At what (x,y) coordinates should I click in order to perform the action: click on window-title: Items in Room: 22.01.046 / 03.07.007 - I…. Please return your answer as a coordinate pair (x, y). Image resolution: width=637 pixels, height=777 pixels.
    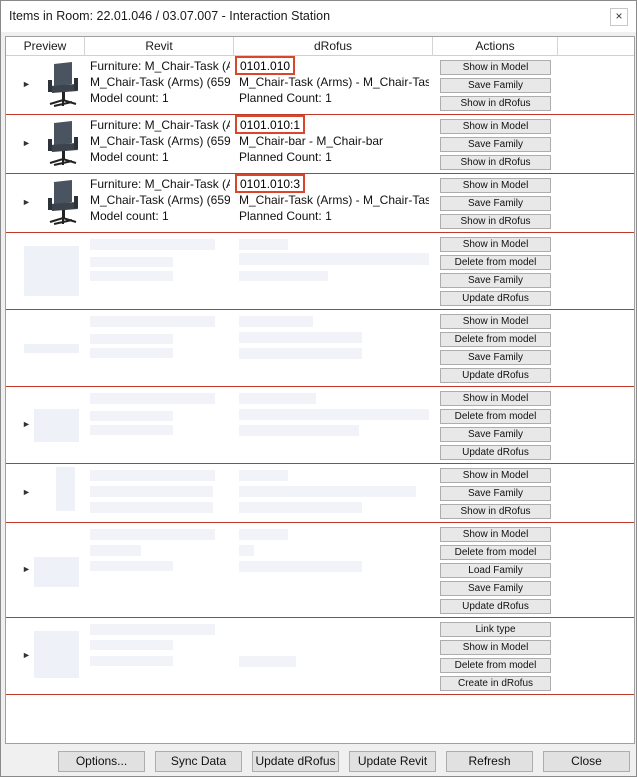
    Looking at the image, I should click on (170, 16).